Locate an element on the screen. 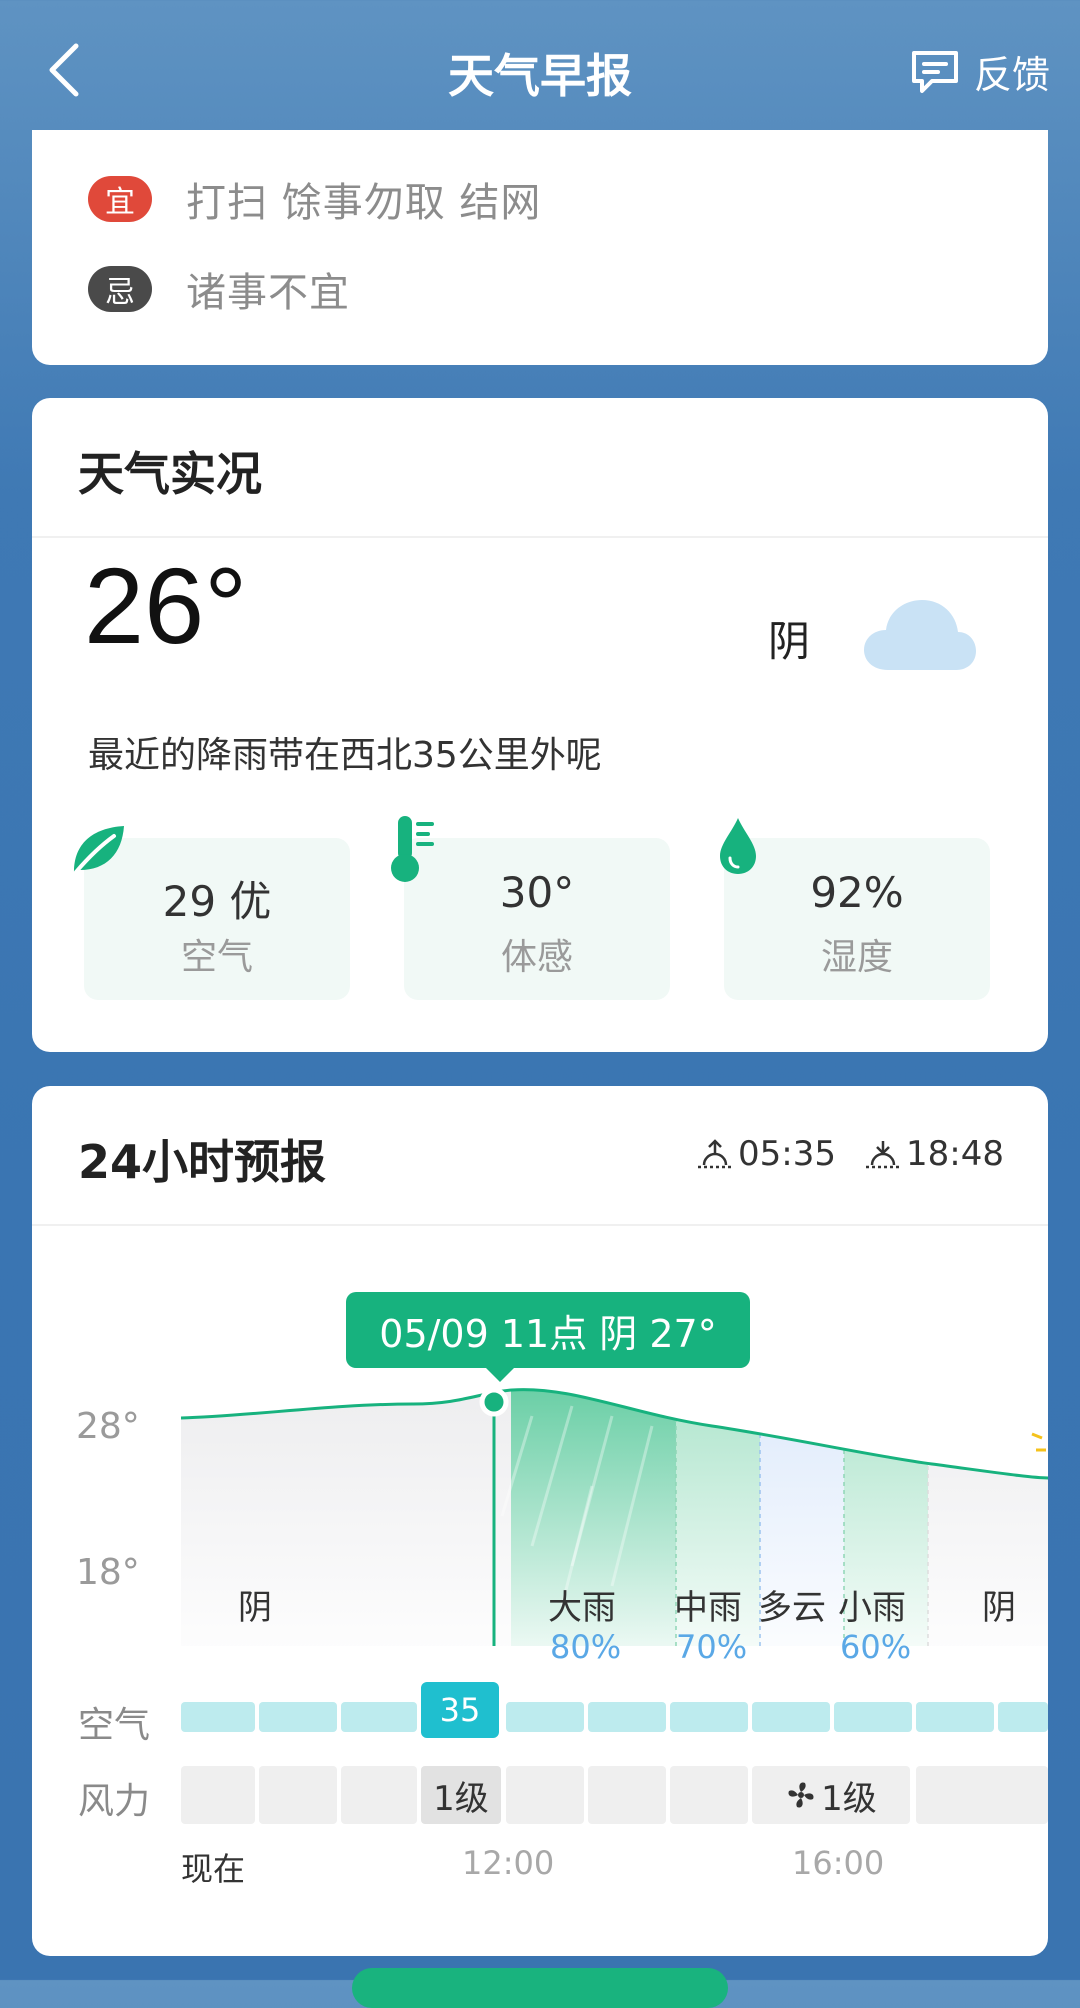 This screenshot has width=1080, height=2008. precip-probability: 70% is located at coordinates (712, 1647).